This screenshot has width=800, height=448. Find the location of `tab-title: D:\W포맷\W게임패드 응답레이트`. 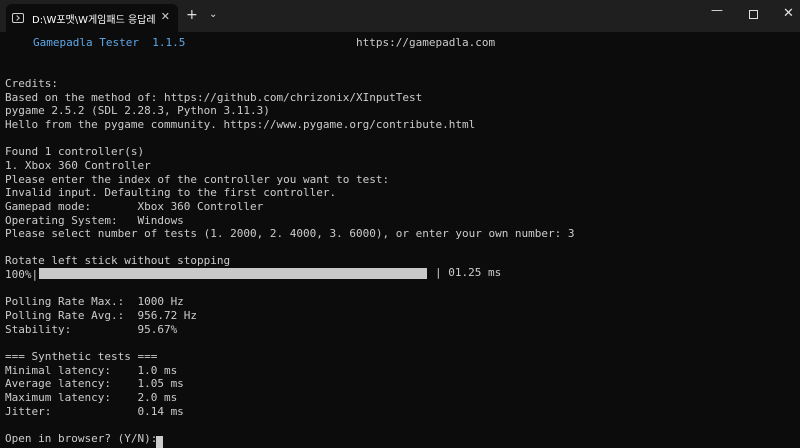

tab-title: D:\W포맷\W게임패드 응답레이트 is located at coordinates (94, 20).